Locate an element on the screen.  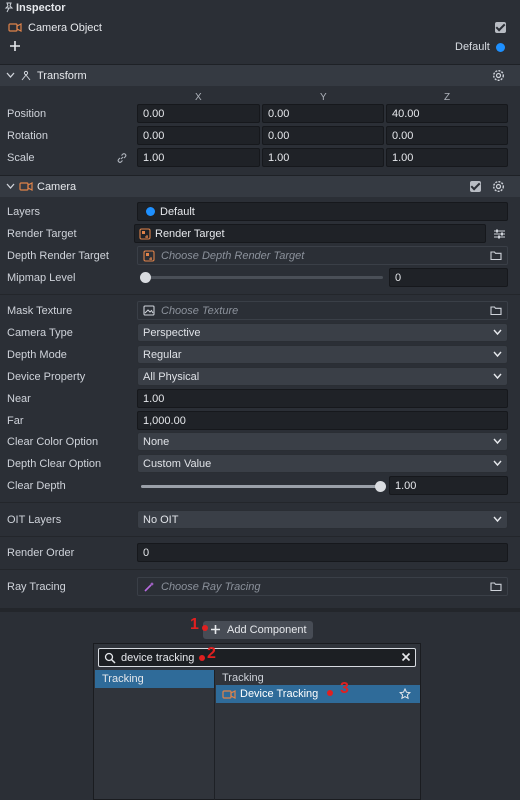
camera-type-label: Camera Type is located at coordinates (40, 333).